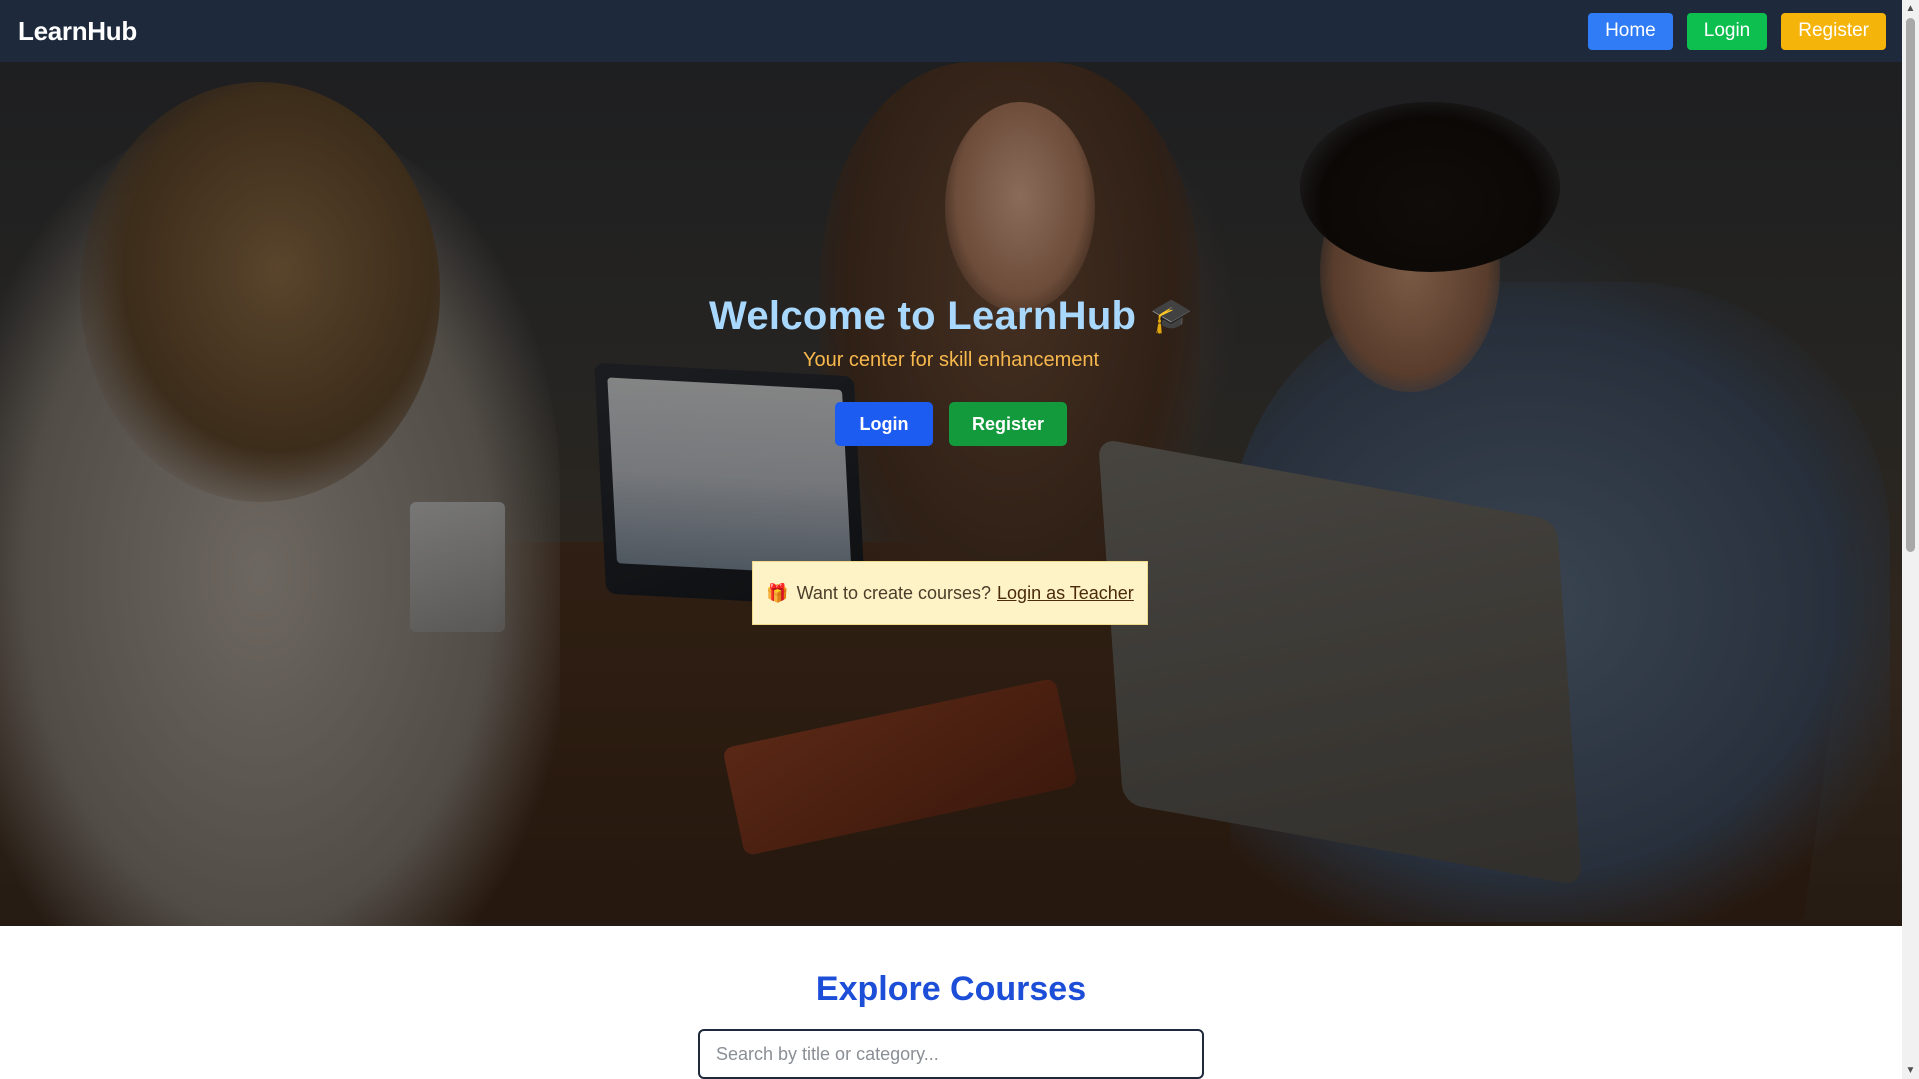  Describe the element at coordinates (1910, 1070) in the screenshot. I see `scroll-down-arrow-icon: ▼` at that location.